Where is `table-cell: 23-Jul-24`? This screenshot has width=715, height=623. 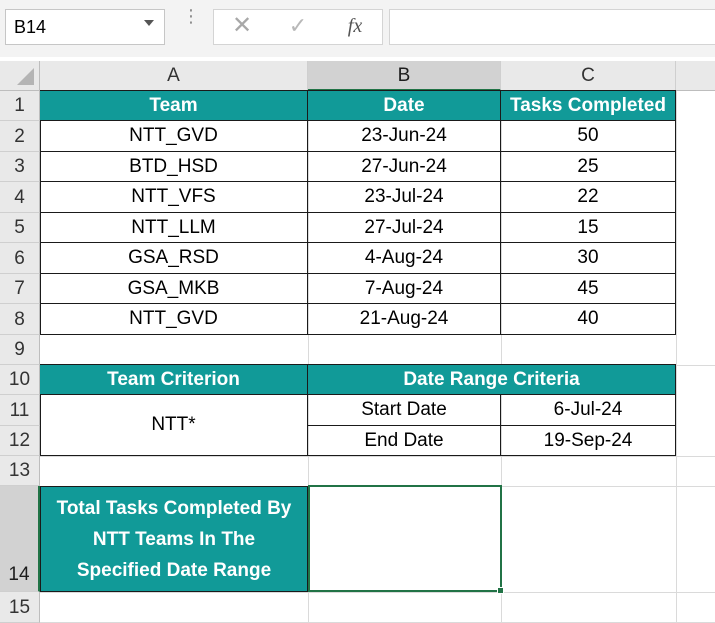 table-cell: 23-Jul-24 is located at coordinates (404, 197).